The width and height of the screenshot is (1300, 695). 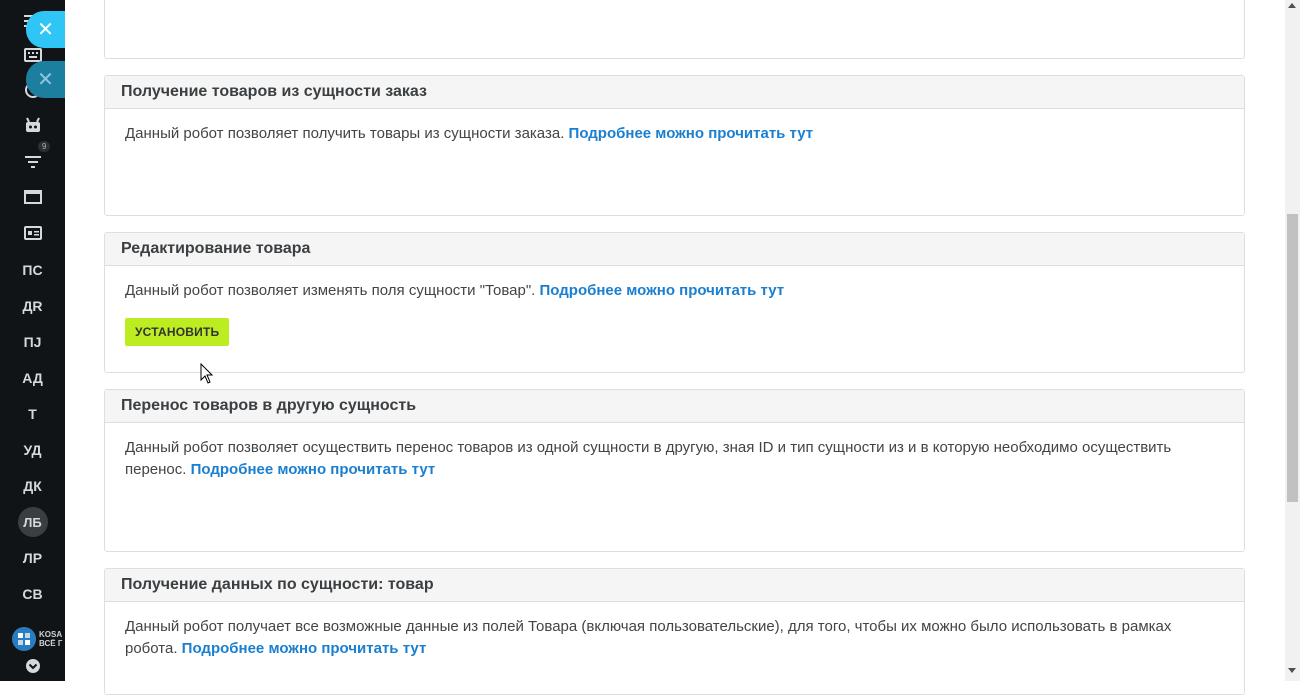 What do you see at coordinates (32, 270) in the screenshot?
I see `sidebar-item-ps: ПС` at bounding box center [32, 270].